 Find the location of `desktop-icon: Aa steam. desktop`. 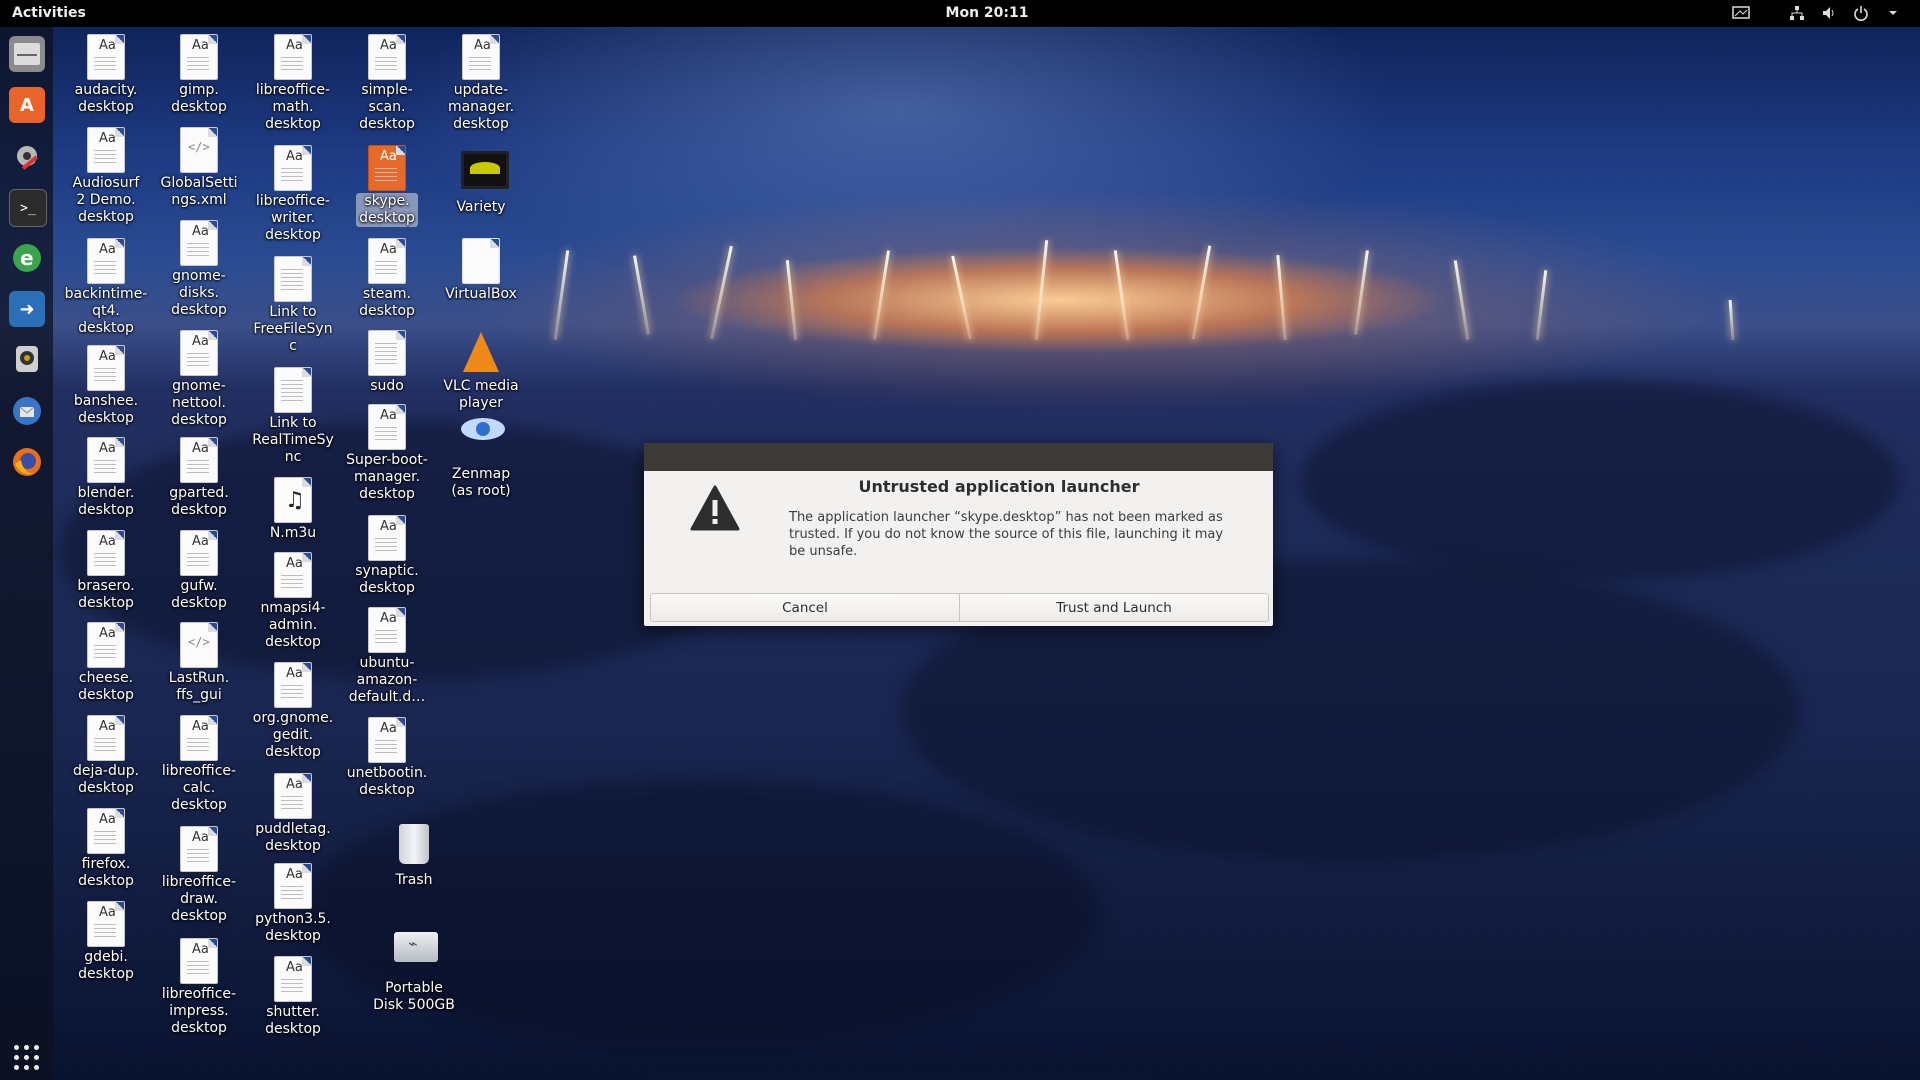

desktop-icon: Aa steam. desktop is located at coordinates (387, 279).